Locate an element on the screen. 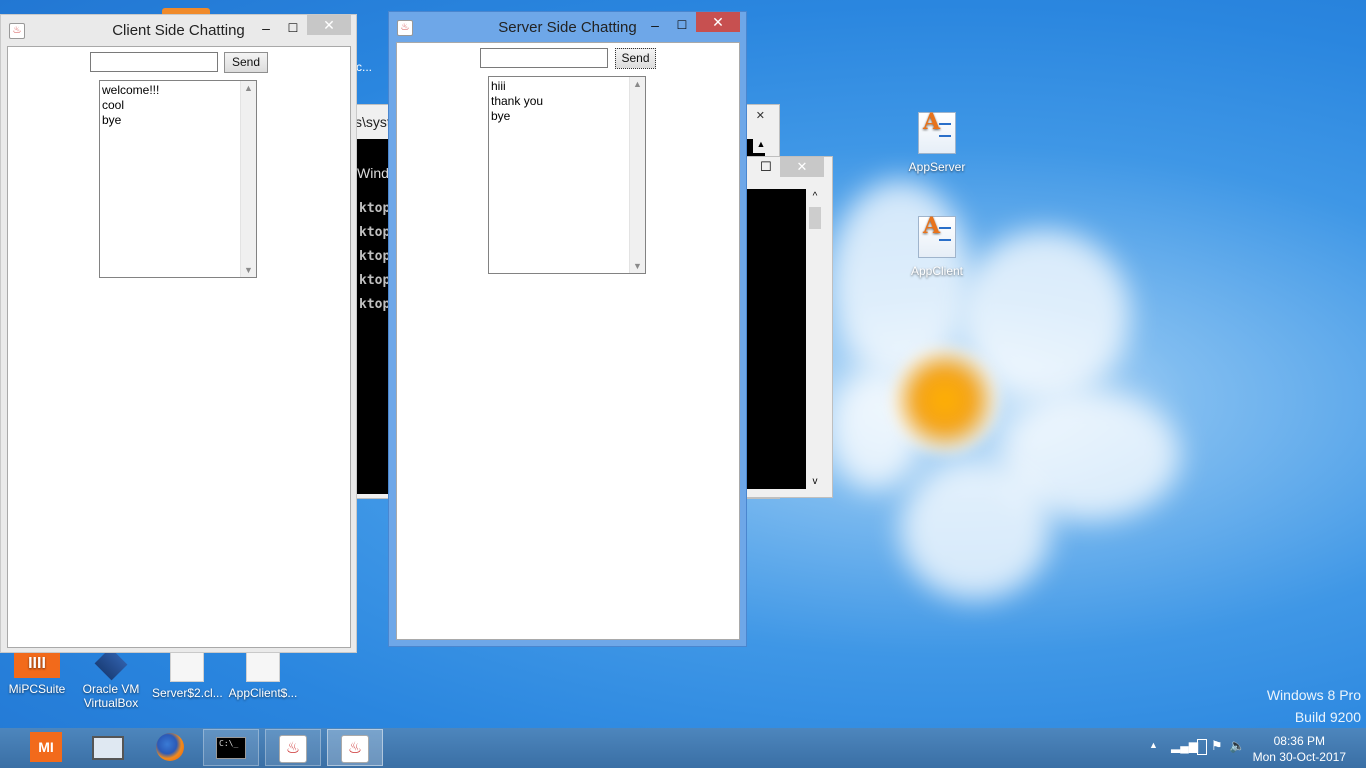  network-signal-icon: ▂▄▆ is located at coordinates (1184, 746).